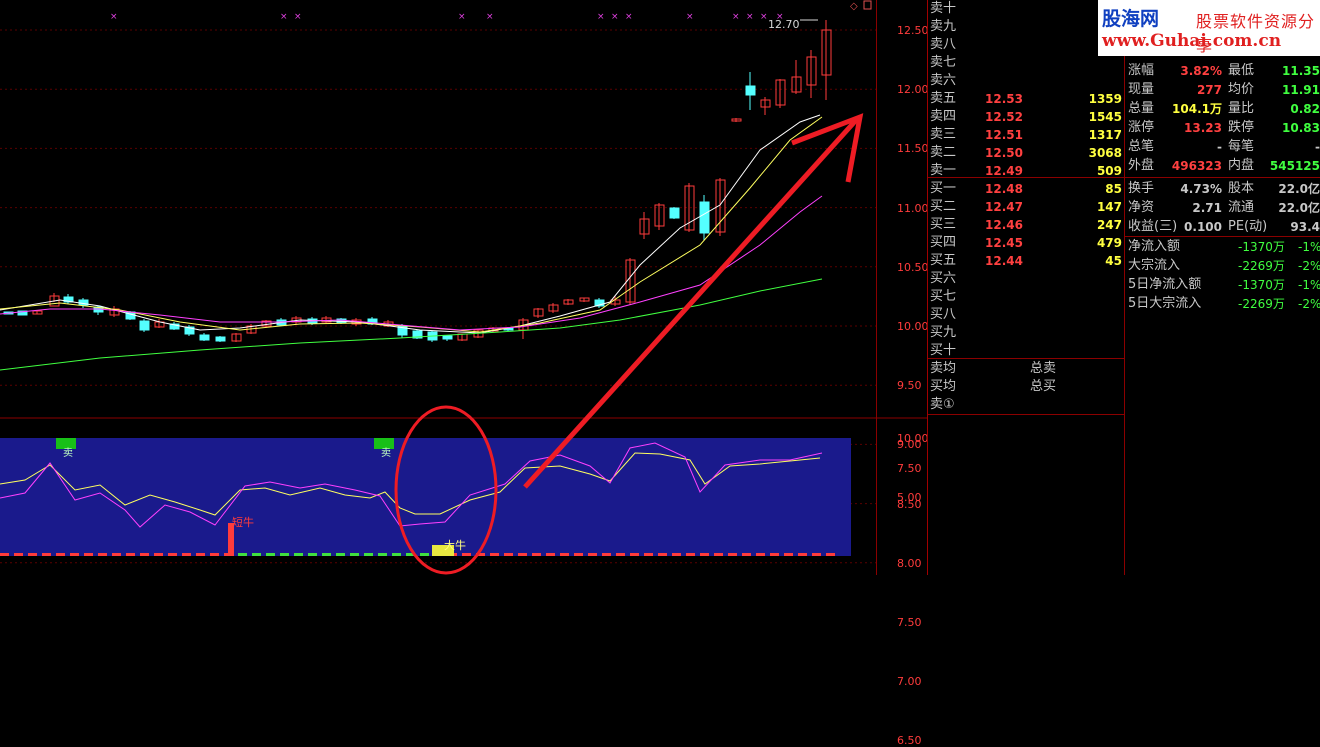 This screenshot has height=747, width=1320. Describe the element at coordinates (1154, 265) in the screenshot. I see `flow-label: 大宗流入` at that location.